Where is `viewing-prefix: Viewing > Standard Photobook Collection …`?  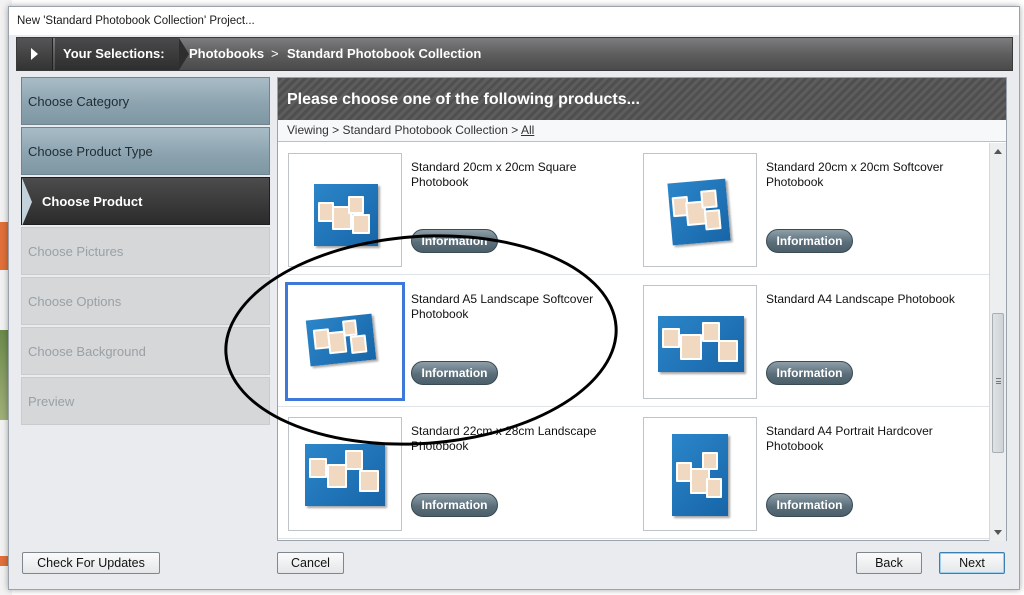
viewing-prefix: Viewing > Standard Photobook Collection … is located at coordinates (403, 130).